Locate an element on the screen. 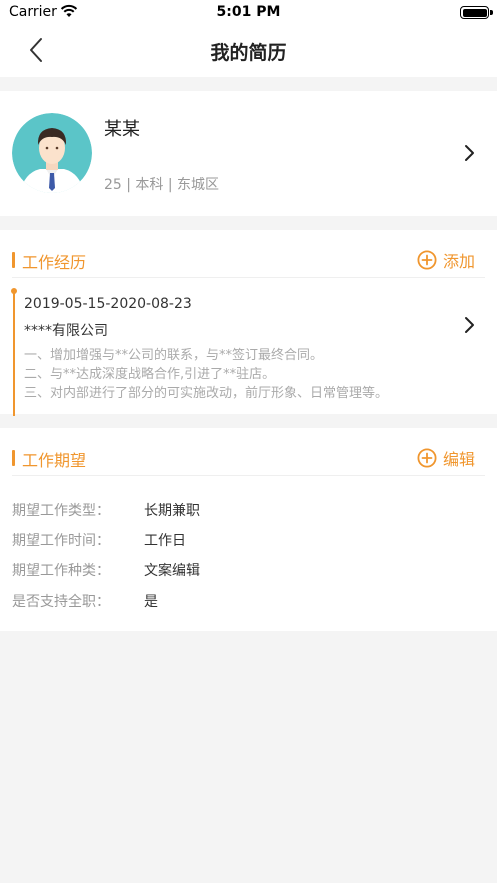  work-experience-header: 工作经历 添加 is located at coordinates (248, 254).